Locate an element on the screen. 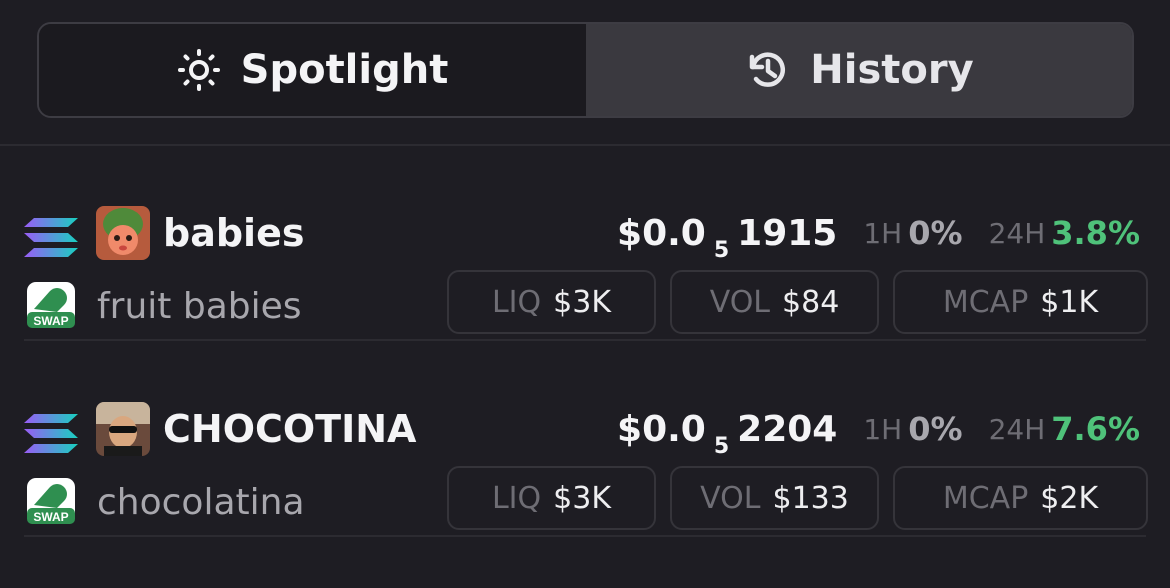 The height and width of the screenshot is (588, 1170). stat-volume: VOL $84 is located at coordinates (774, 302).